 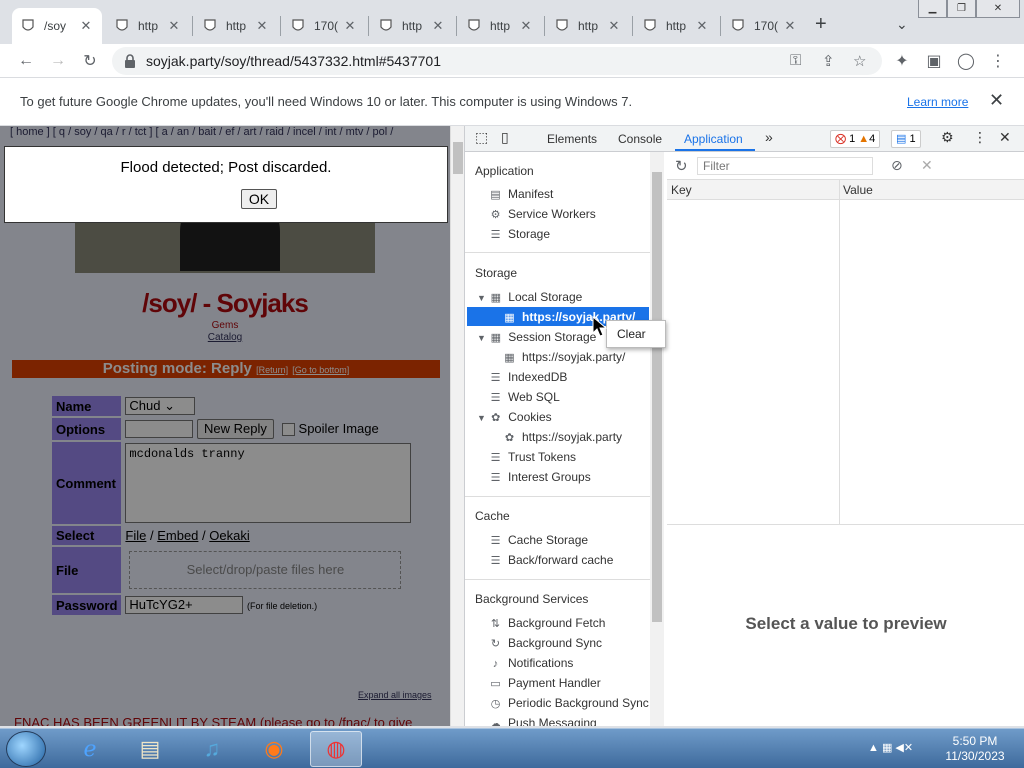 I want to click on firefox-icon: ◉, so click(x=274, y=749).